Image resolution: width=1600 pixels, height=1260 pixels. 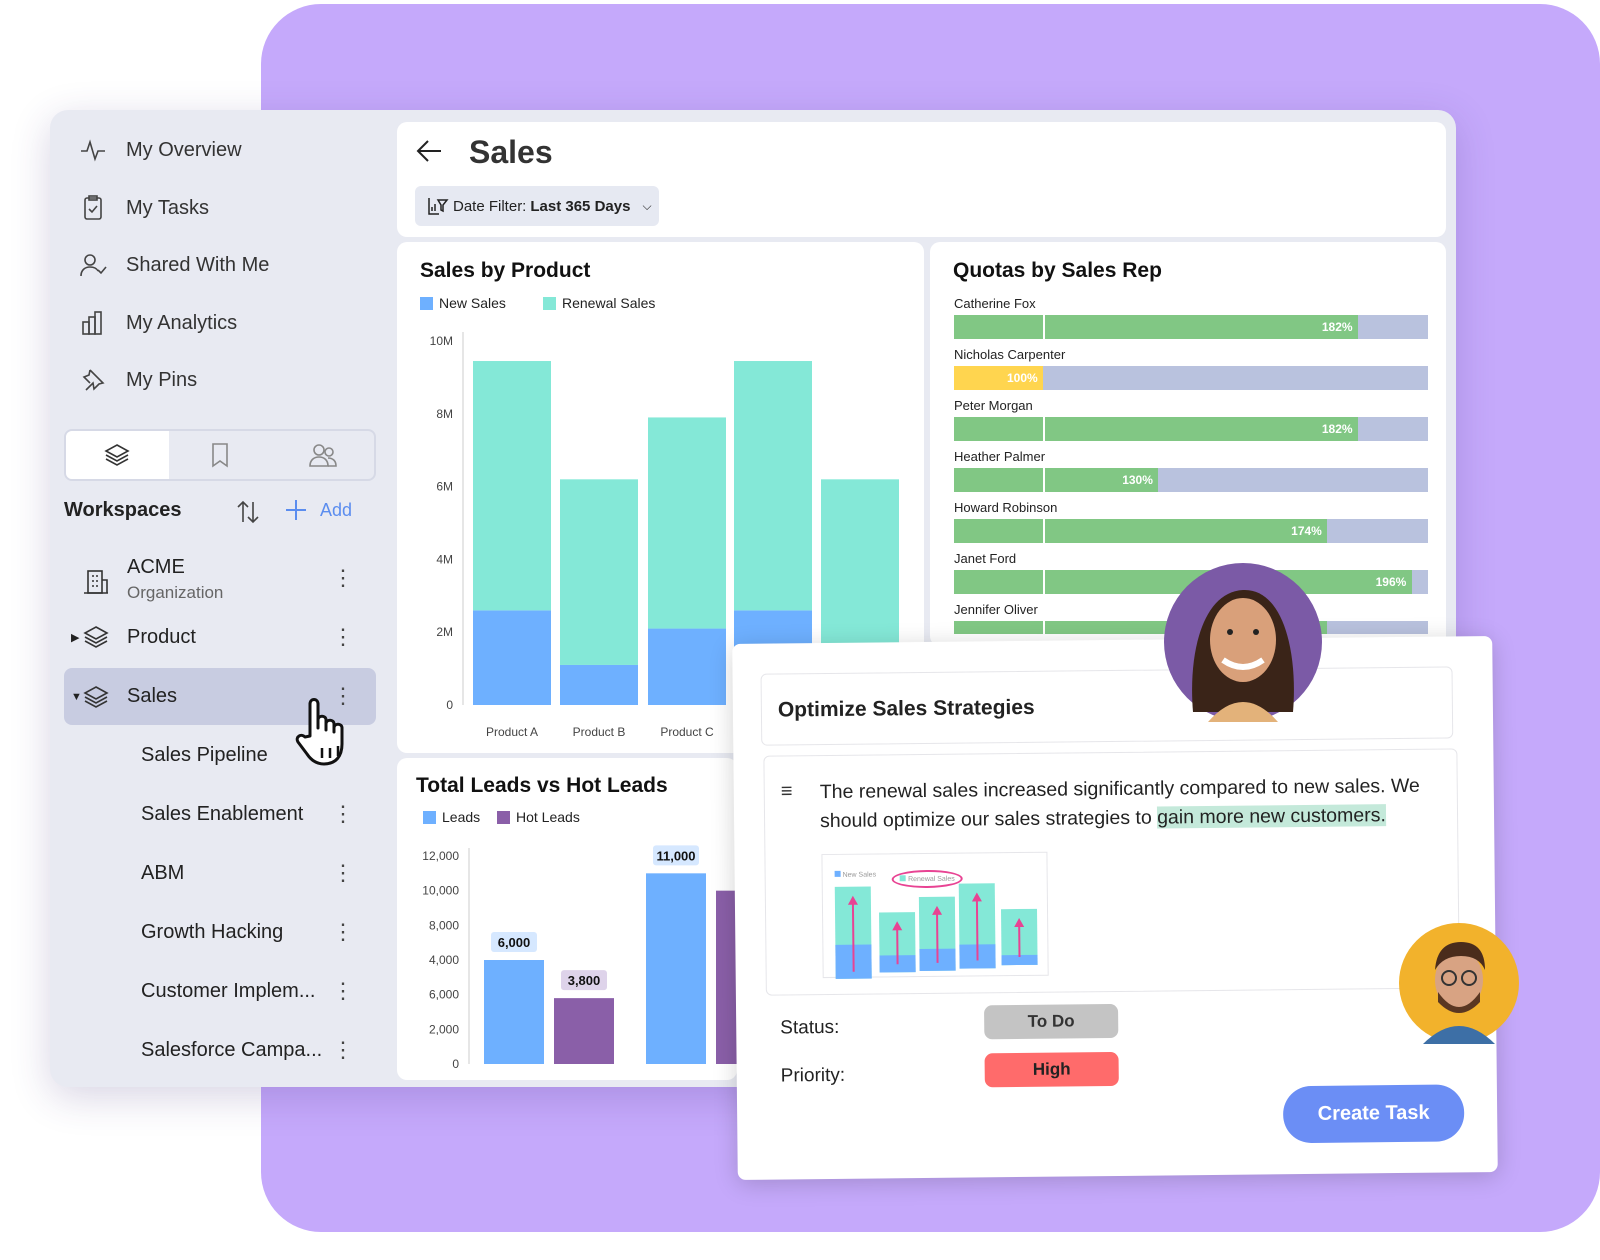 I want to click on y-tick-label: 6,000, so click(x=444, y=995).